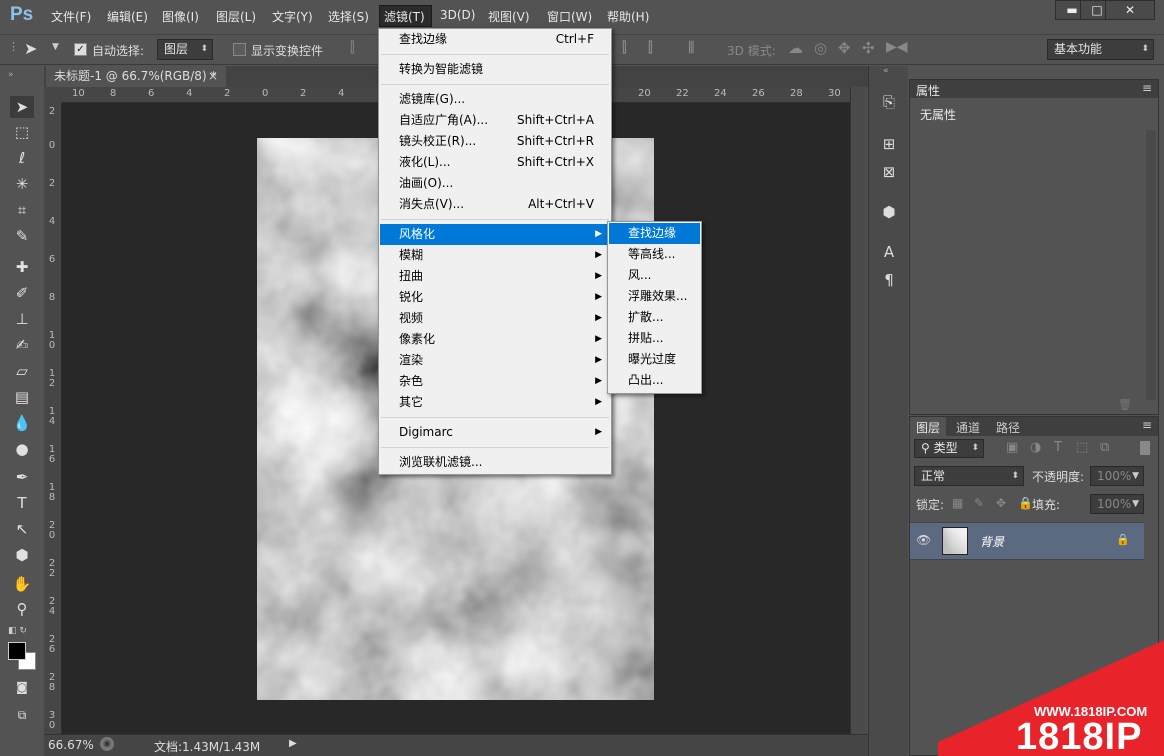 The width and height of the screenshot is (1164, 756). Describe the element at coordinates (22, 423) in the screenshot. I see `blur-tool-icon: 💧` at that location.